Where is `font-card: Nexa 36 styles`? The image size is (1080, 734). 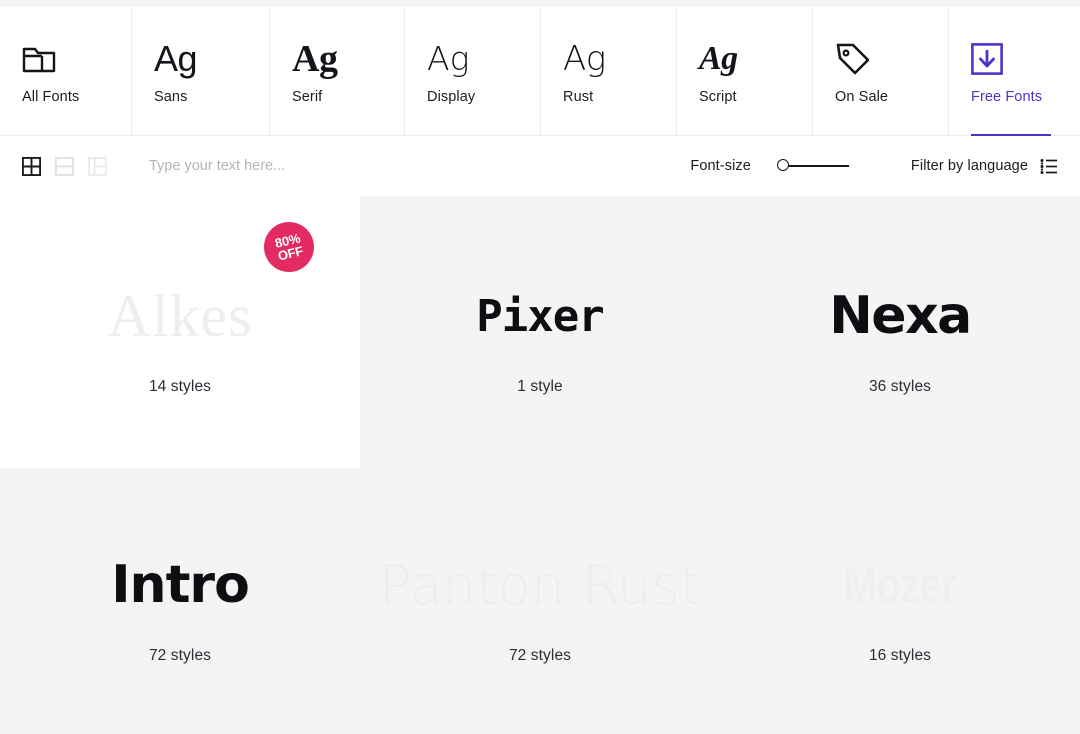 font-card: Nexa 36 styles is located at coordinates (900, 332).